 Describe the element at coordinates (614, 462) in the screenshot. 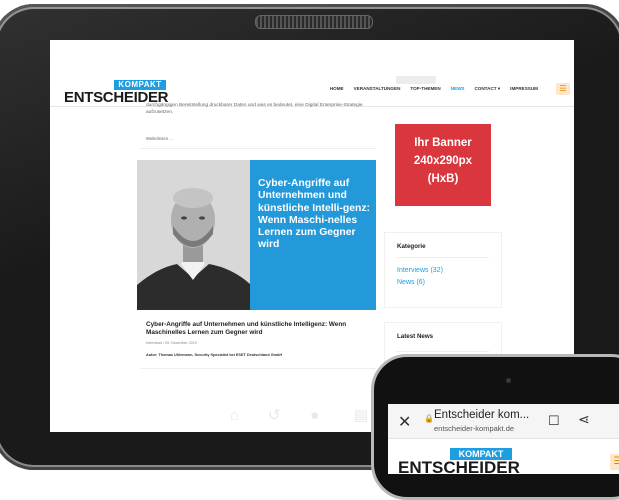

I see `phone-hamburger-icon: ☰` at that location.